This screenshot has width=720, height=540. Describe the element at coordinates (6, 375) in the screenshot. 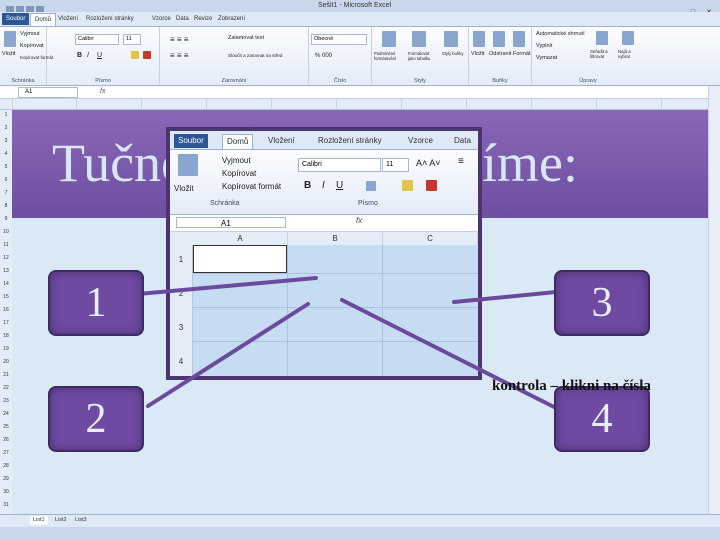

I see `row-number: 21` at that location.